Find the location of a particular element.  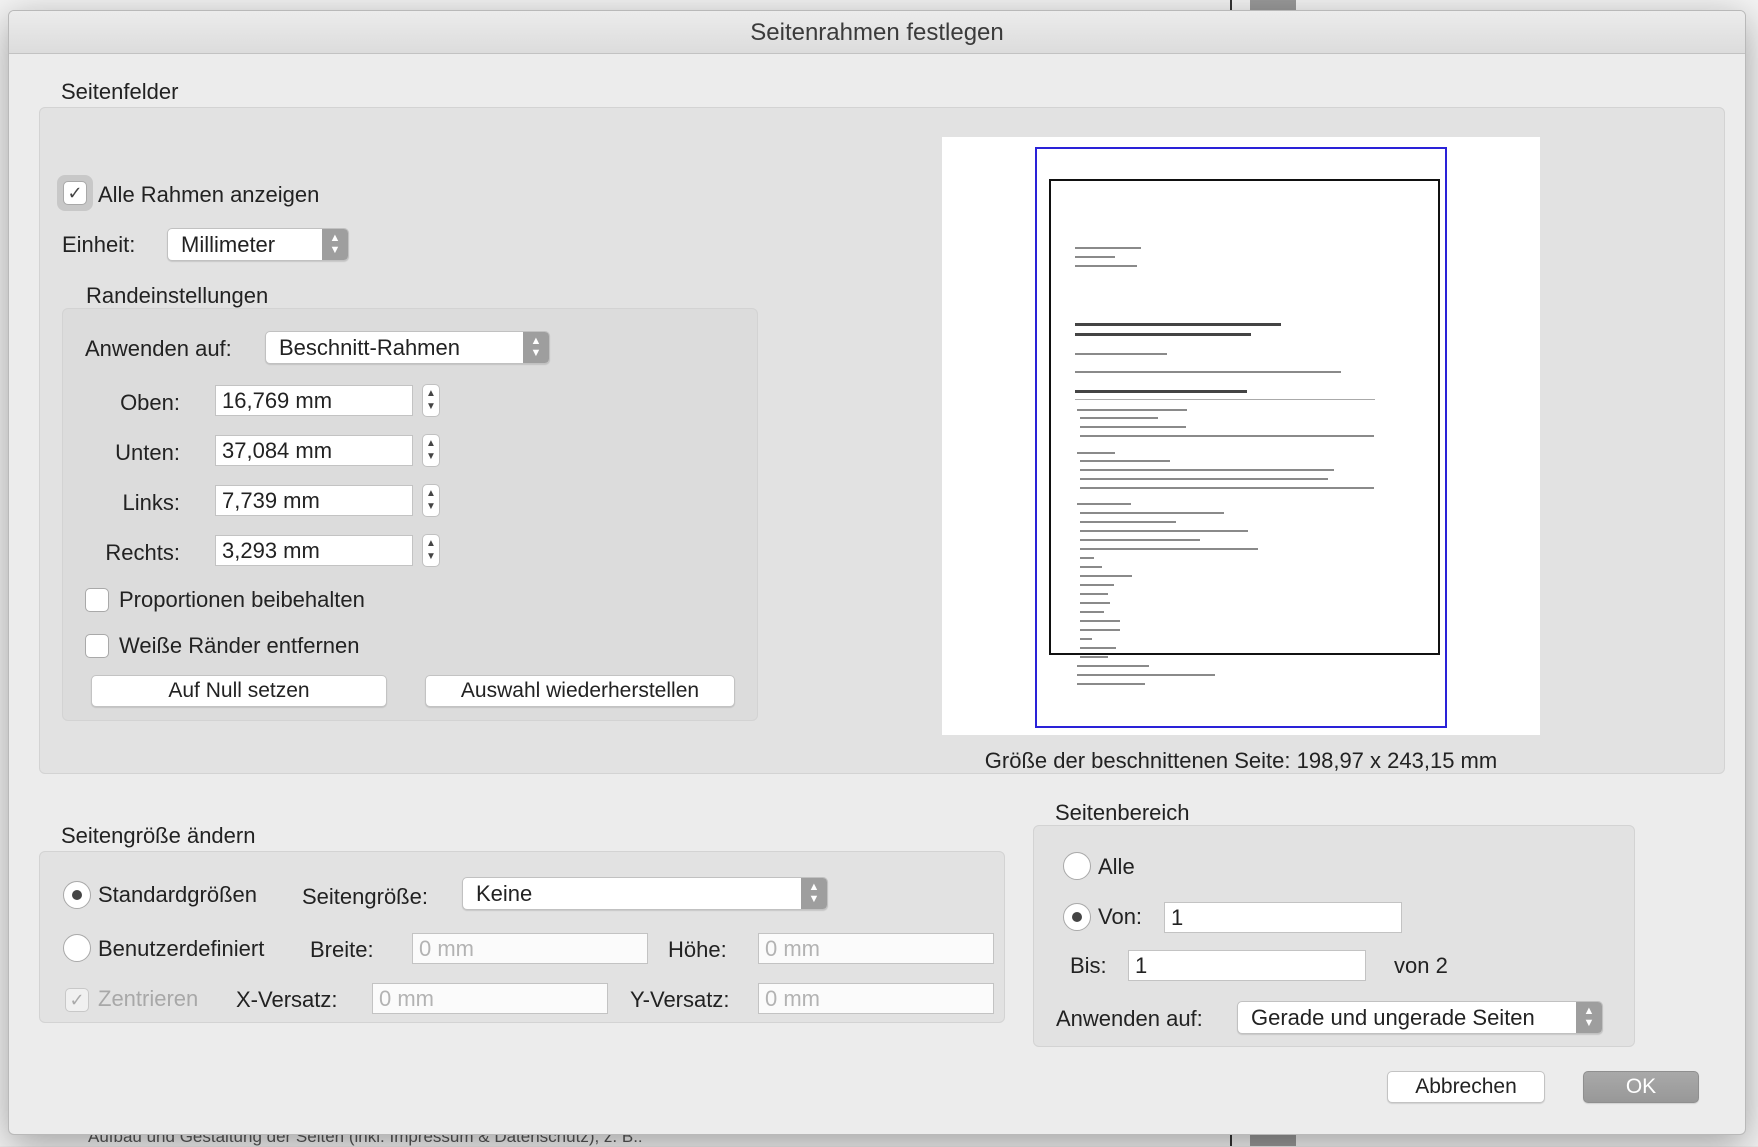

remove-white-checkbox is located at coordinates (97, 646).